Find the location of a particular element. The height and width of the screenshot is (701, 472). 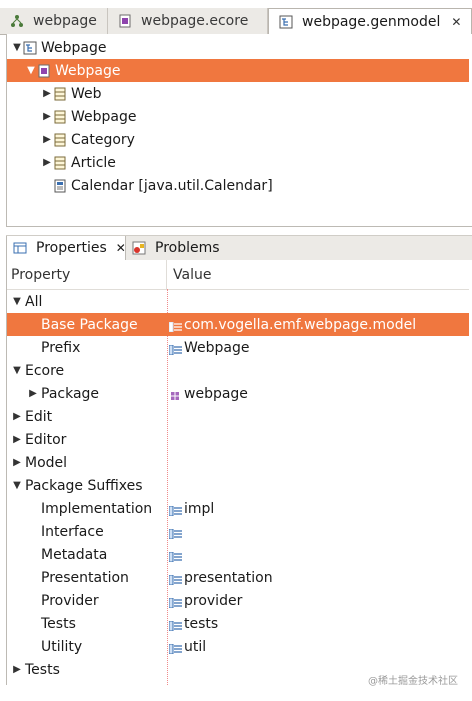

tree-item-calendar: Calendar [java.util.Calendar] is located at coordinates (238, 185).